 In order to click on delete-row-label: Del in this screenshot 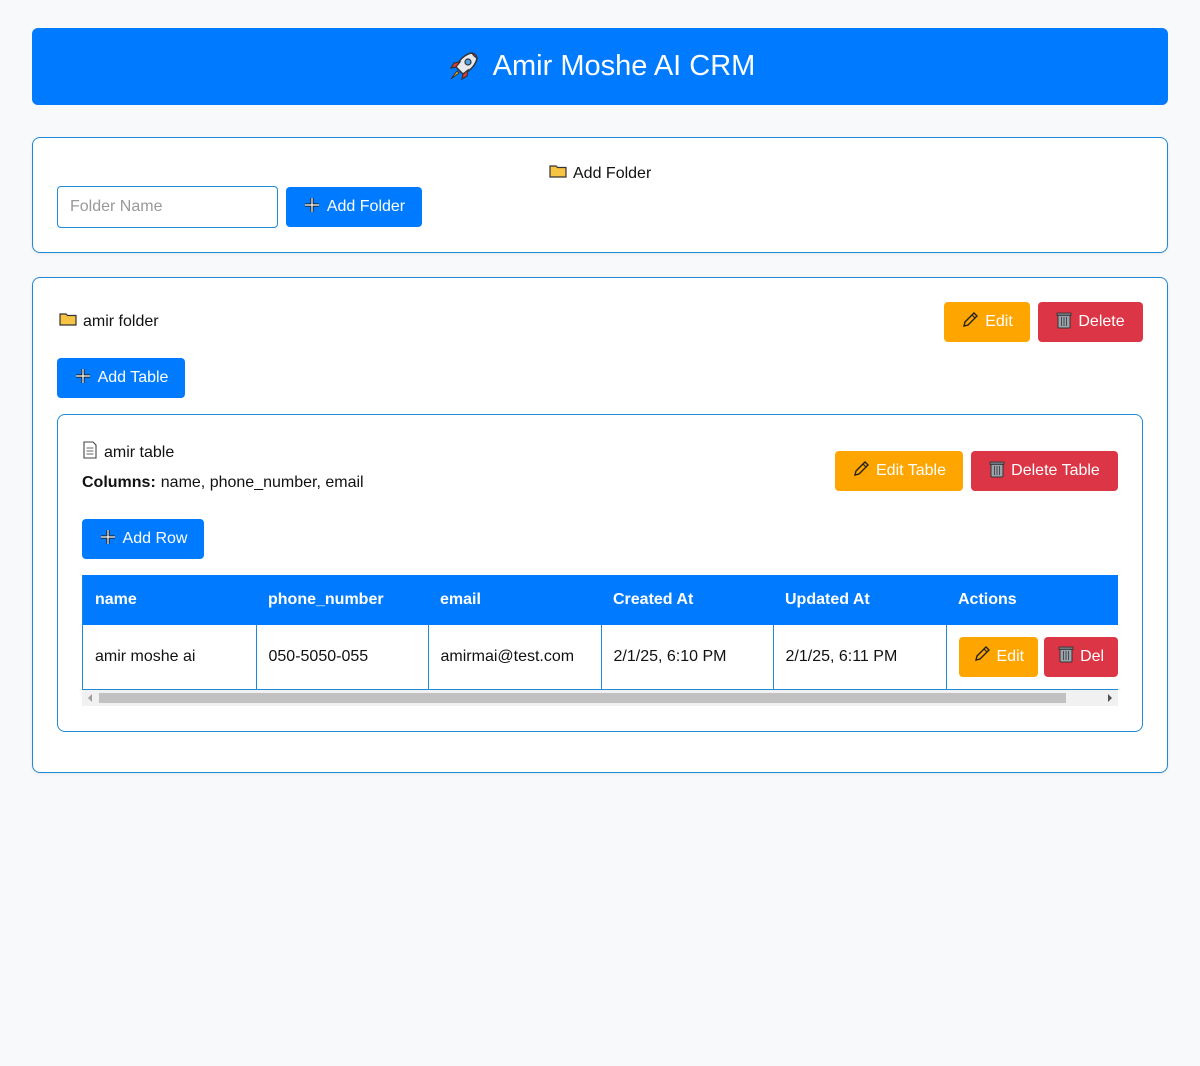, I will do `click(1092, 656)`.